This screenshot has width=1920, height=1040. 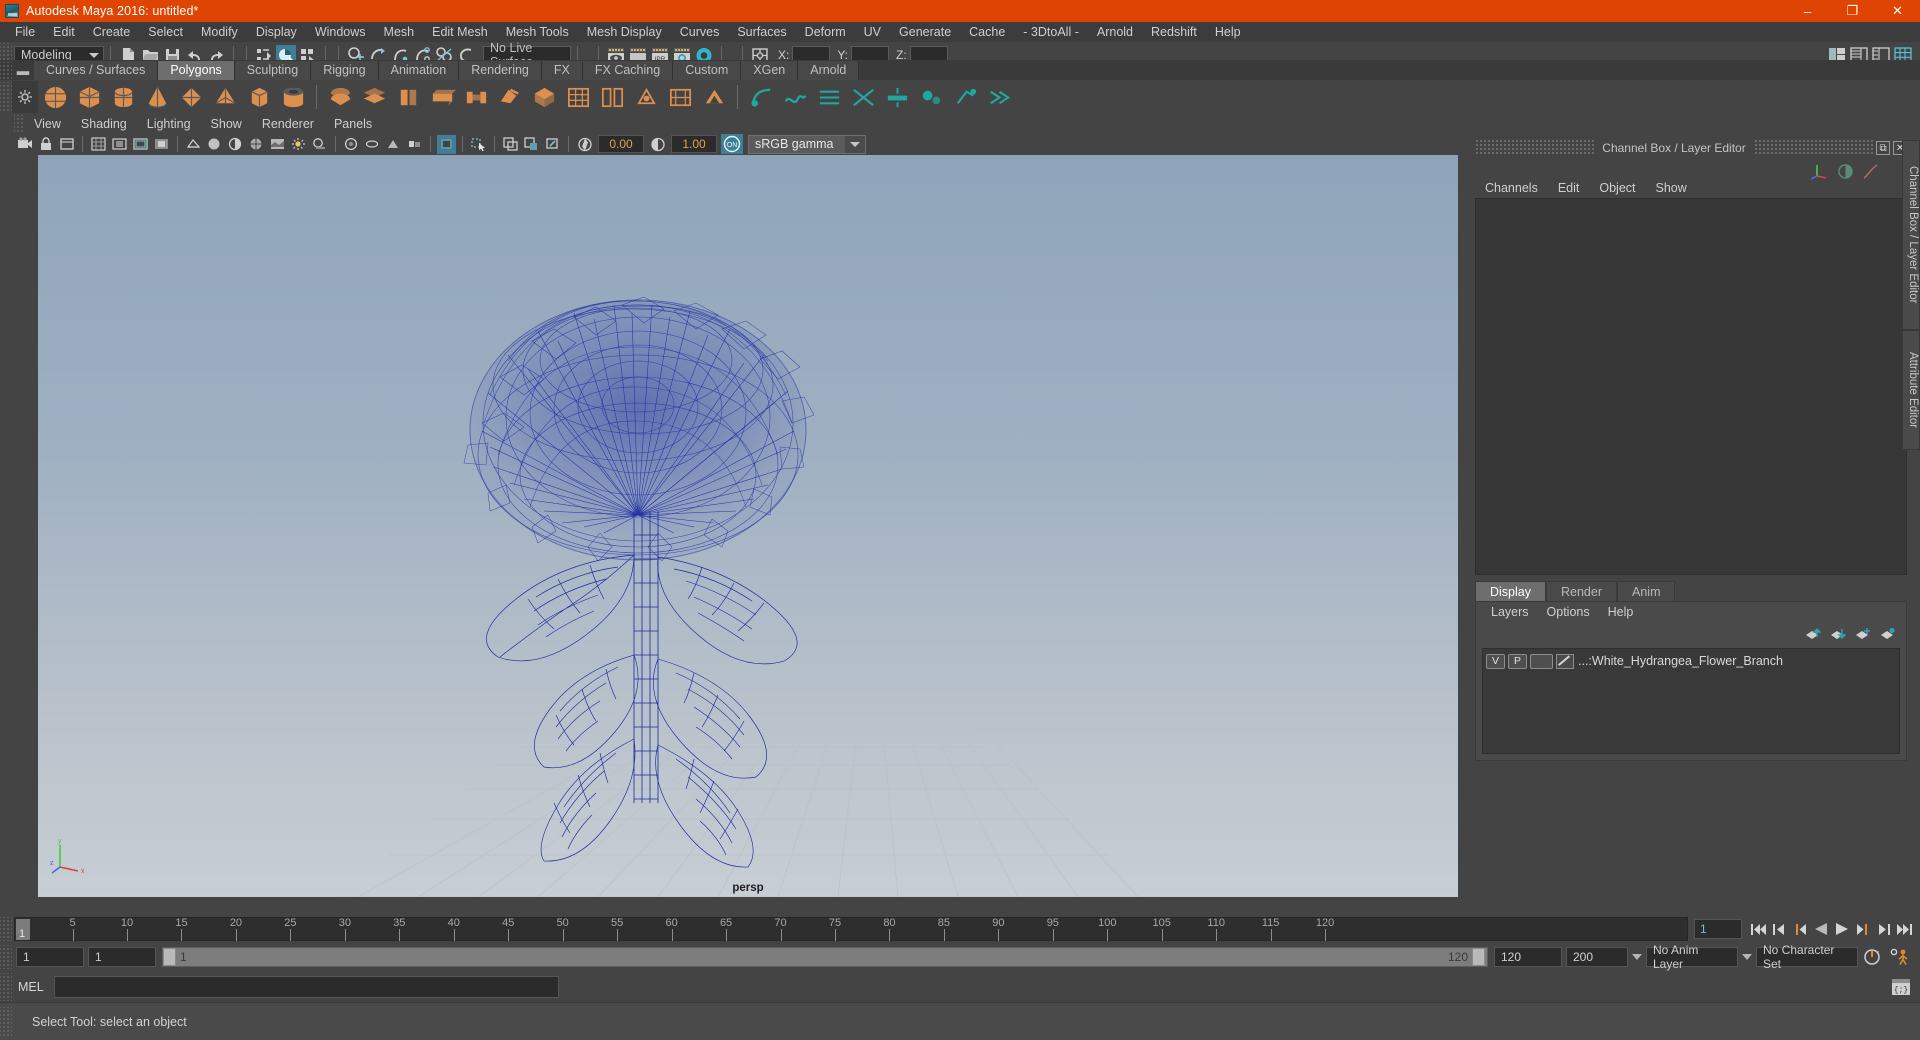 I want to click on screen-space-ao-icon, so click(x=351, y=144).